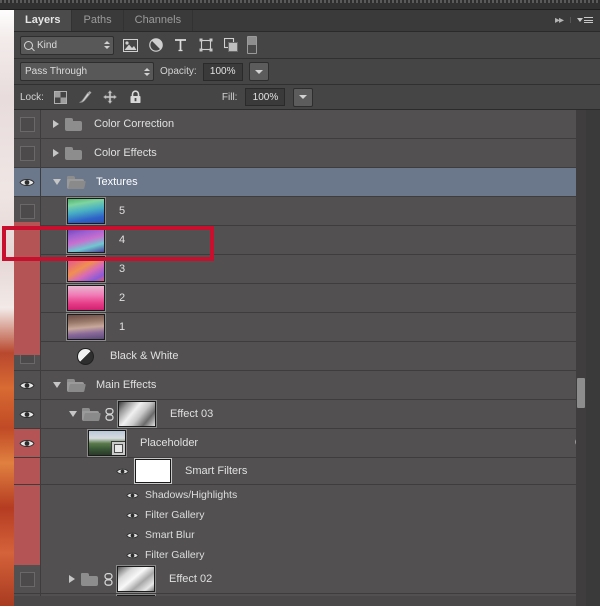  I want to click on layer-row-smart-filters: Smart Filters, so click(307, 471).